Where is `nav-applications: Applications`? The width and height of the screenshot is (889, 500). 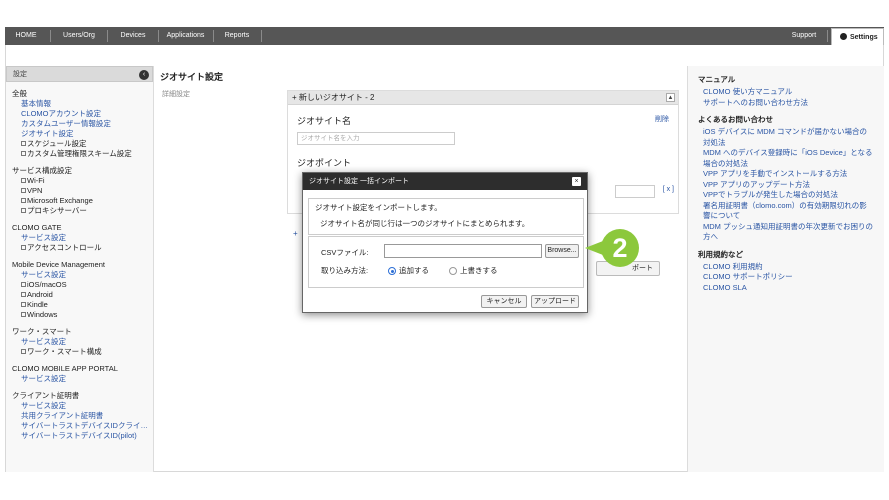 nav-applications: Applications is located at coordinates (185, 36).